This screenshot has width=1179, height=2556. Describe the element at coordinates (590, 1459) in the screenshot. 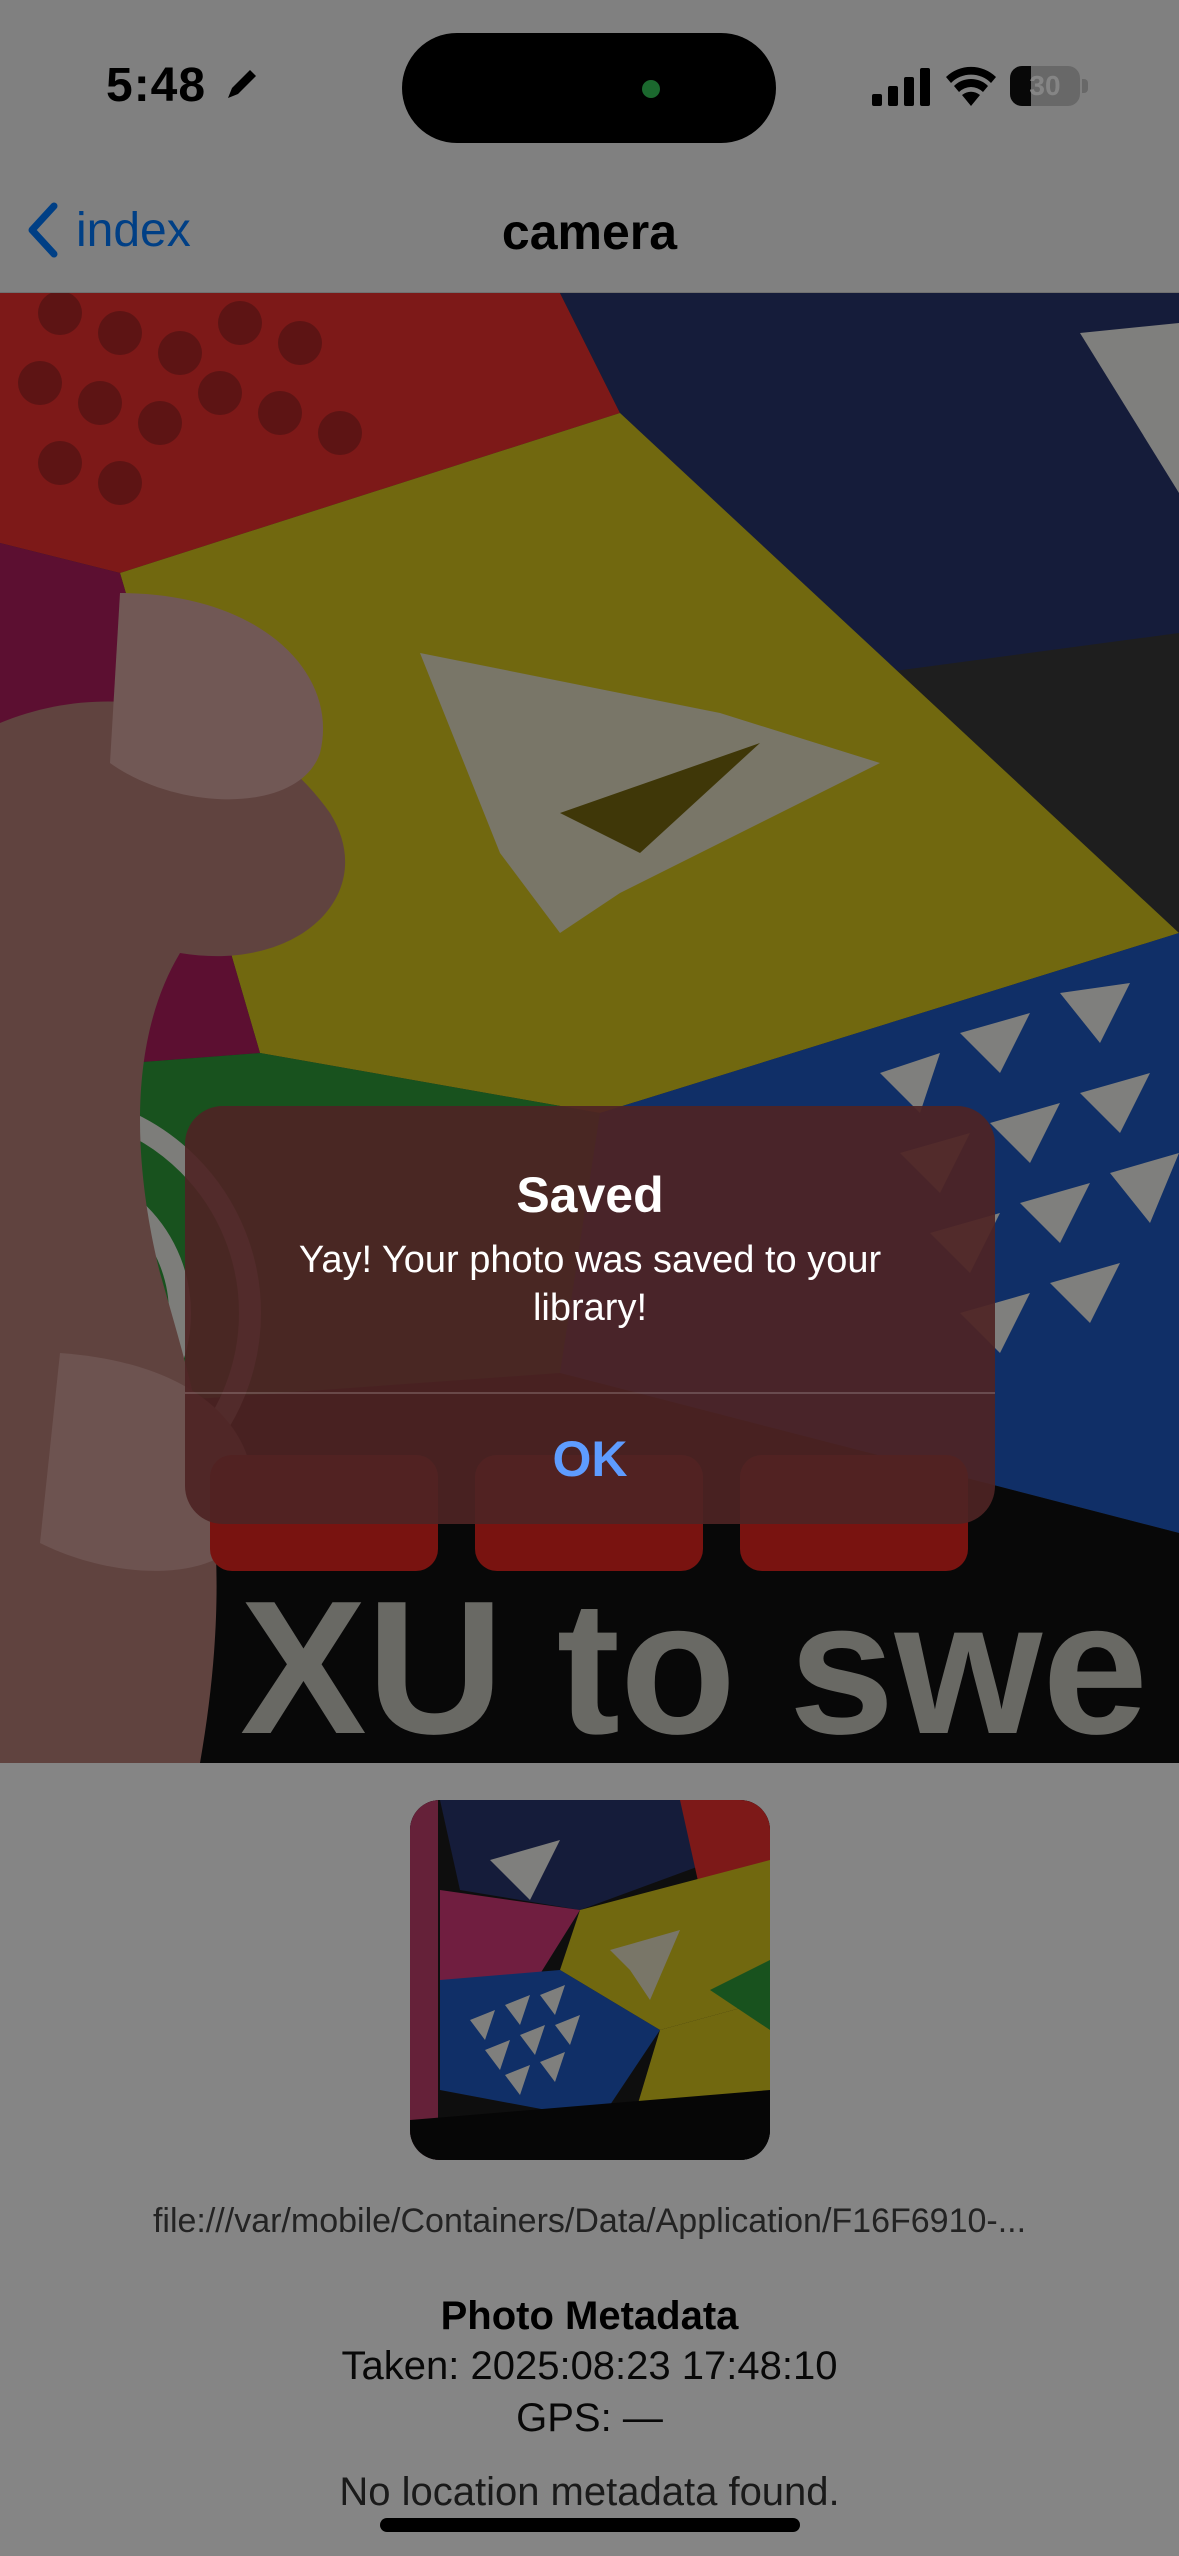

I see `alert-ok-button: OK` at that location.